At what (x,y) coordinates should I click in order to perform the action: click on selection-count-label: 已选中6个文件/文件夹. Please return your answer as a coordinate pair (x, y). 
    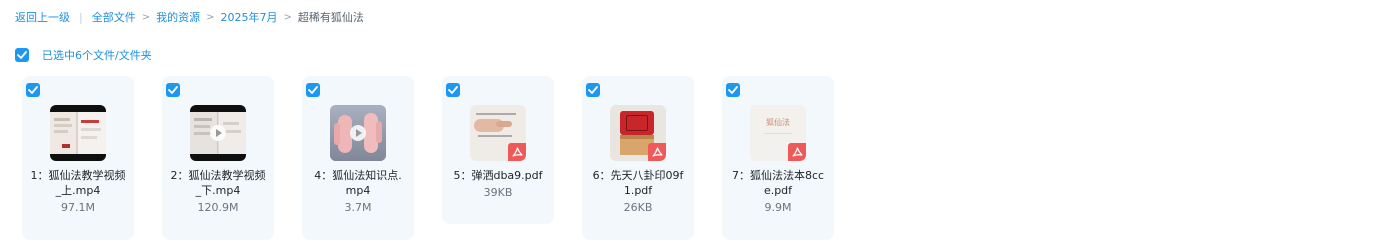
    Looking at the image, I should click on (97, 55).